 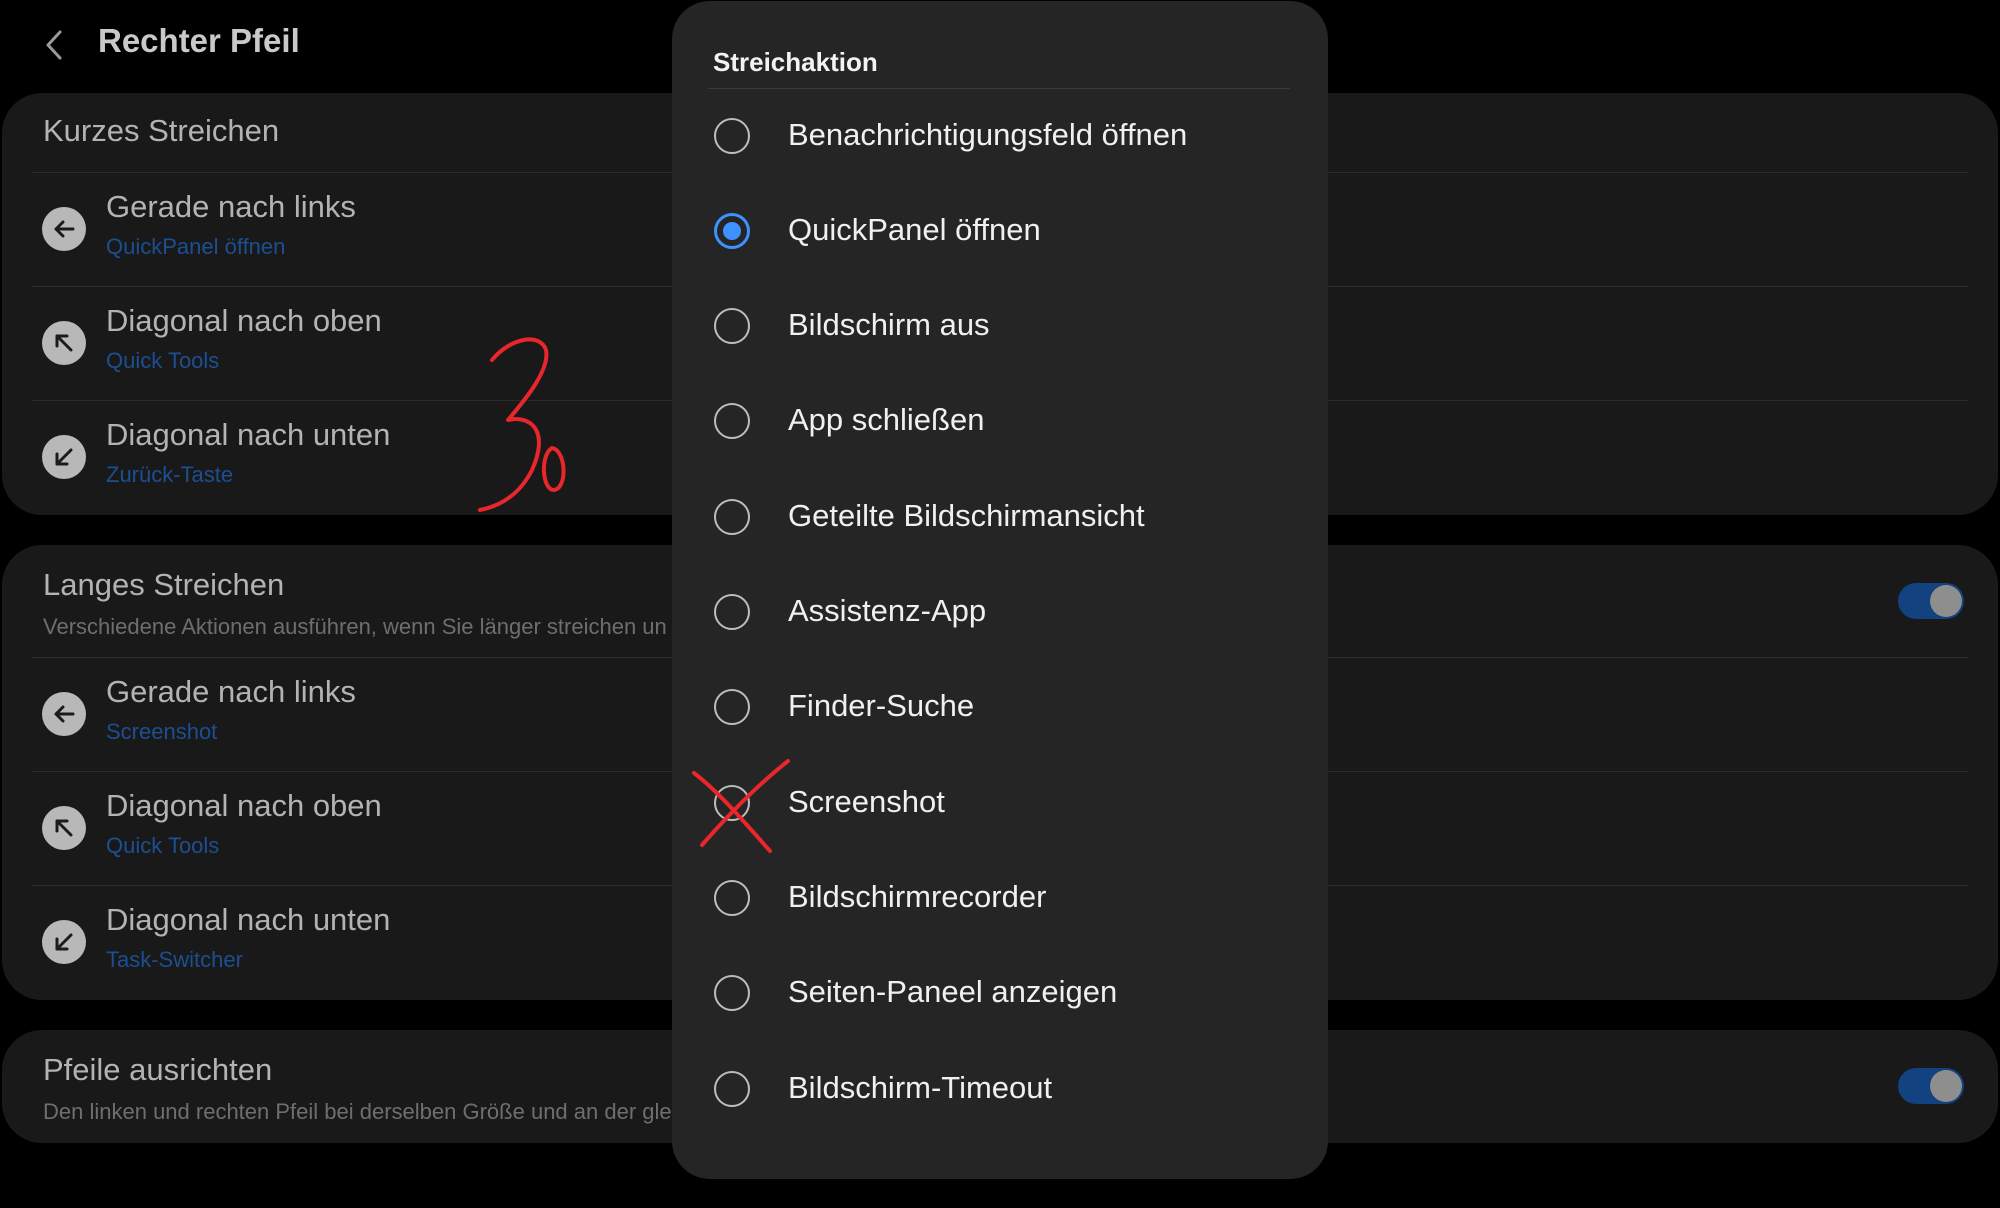 I want to click on option-split-screen: Geteilte Bildschirmansicht, so click(x=1000, y=517).